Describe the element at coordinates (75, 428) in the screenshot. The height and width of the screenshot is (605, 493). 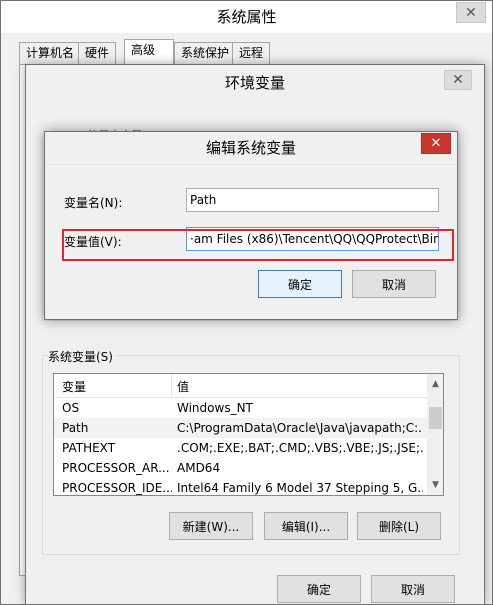
I see `row-variable: Path` at that location.